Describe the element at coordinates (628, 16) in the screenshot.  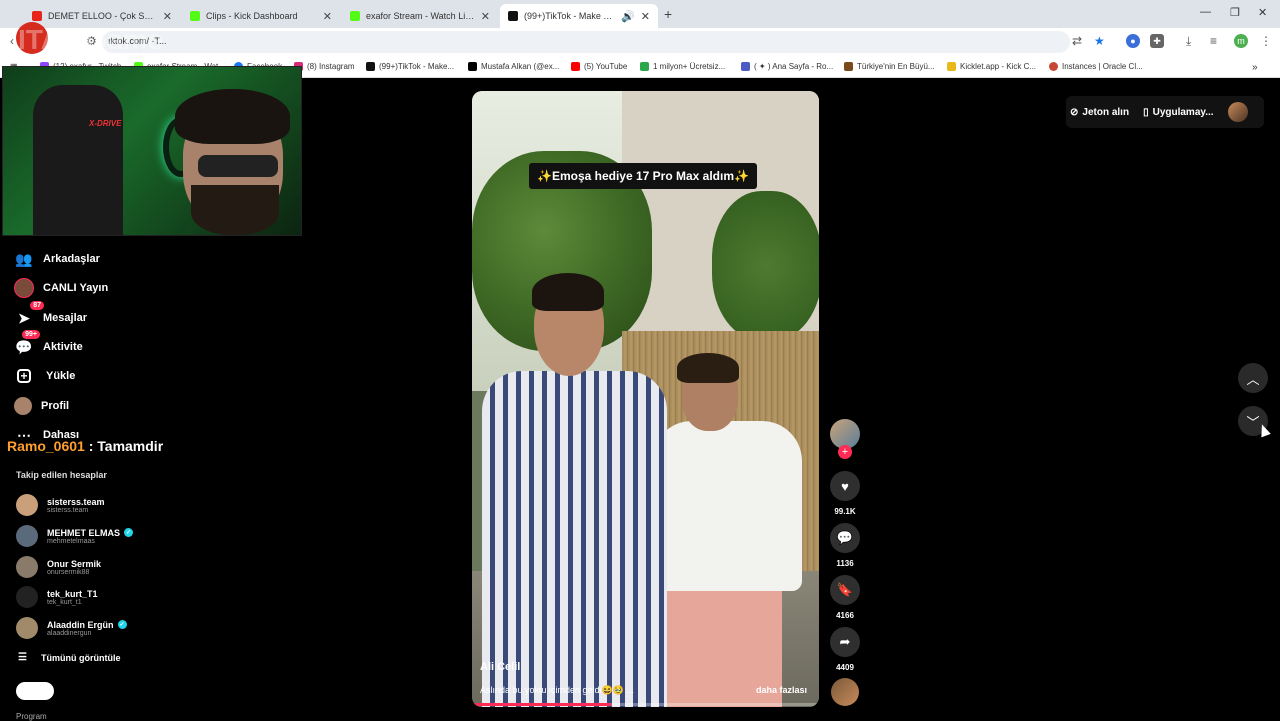
I see `audio-icon: 🔊` at that location.